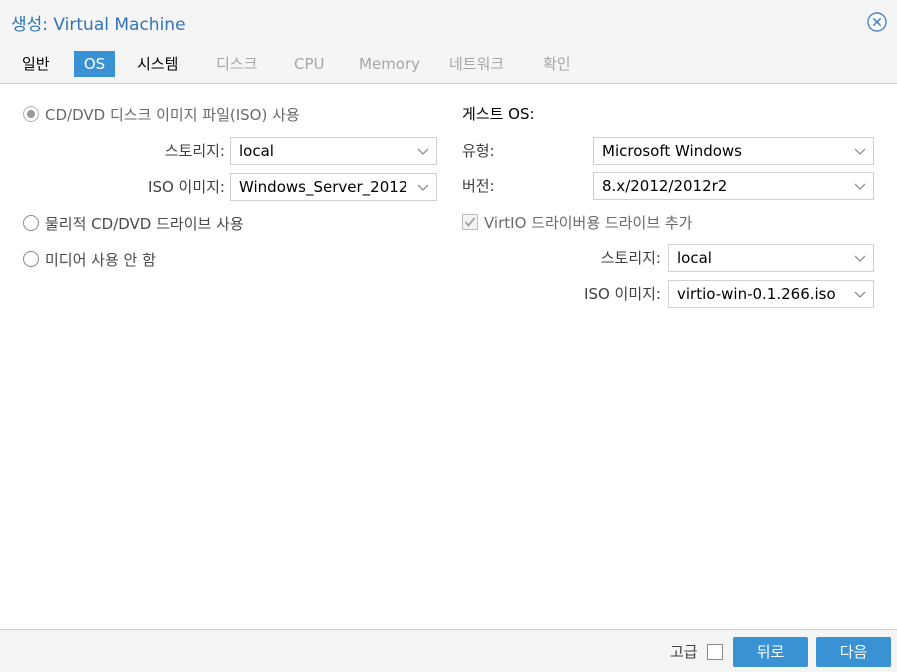  What do you see at coordinates (237, 64) in the screenshot?
I see `tab-disk: 디스크` at bounding box center [237, 64].